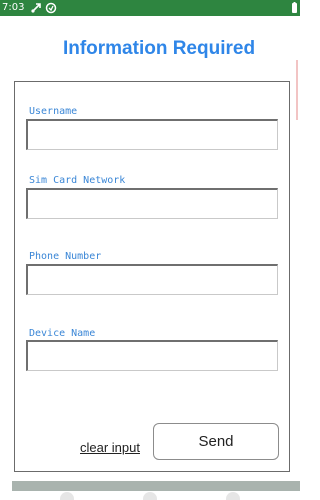 The height and width of the screenshot is (500, 320). What do you see at coordinates (65, 256) in the screenshot?
I see `phone-number-label: Phone Number` at bounding box center [65, 256].